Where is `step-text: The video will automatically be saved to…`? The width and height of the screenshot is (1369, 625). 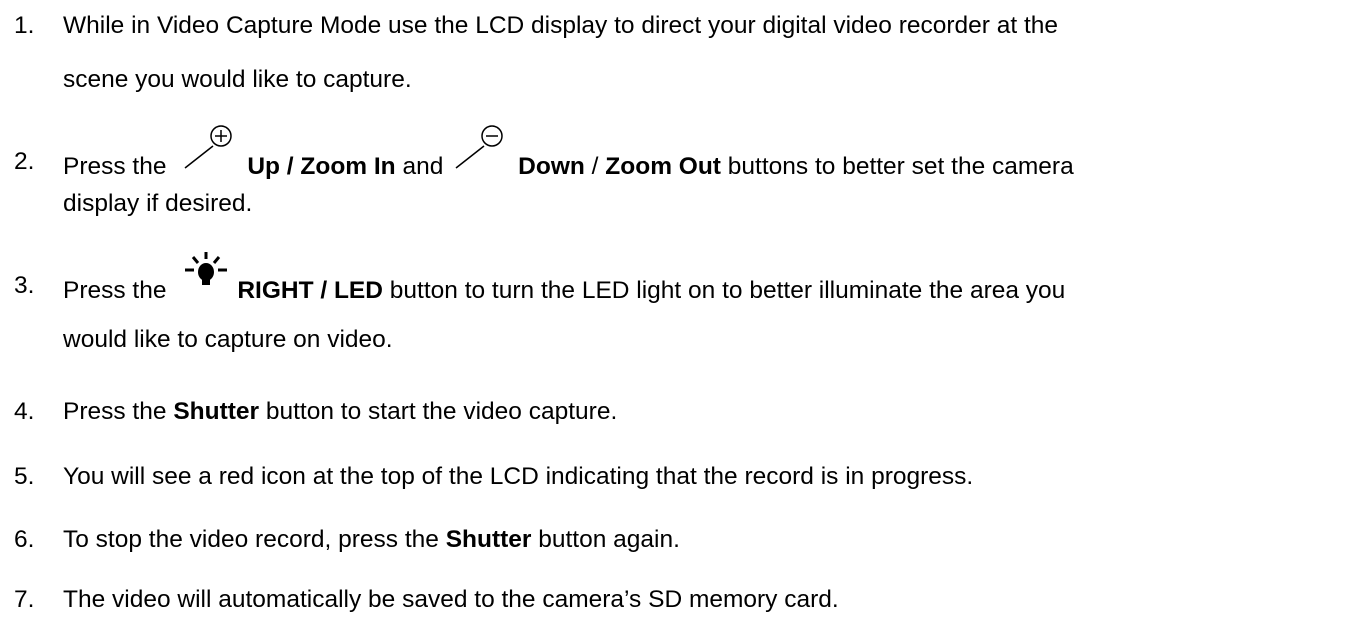
step-text: The video will automatically be saved to… is located at coordinates (451, 599).